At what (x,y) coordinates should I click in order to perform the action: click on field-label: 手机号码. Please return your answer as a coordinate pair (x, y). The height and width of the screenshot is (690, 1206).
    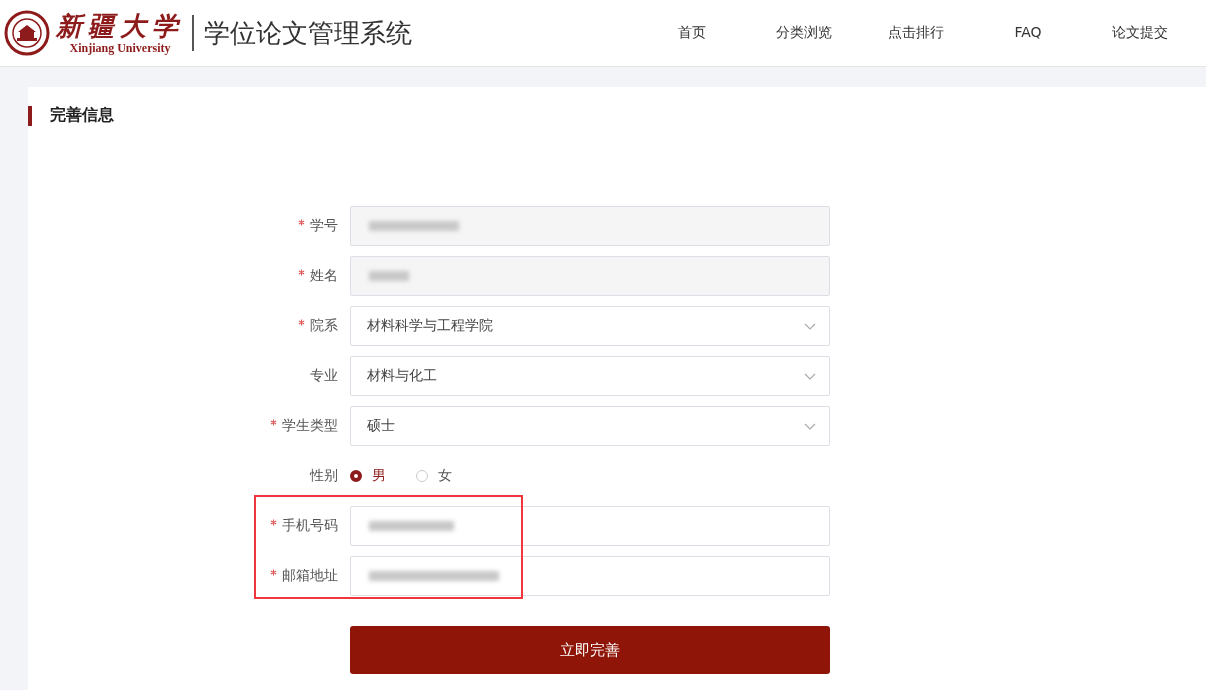
    Looking at the image, I should click on (189, 526).